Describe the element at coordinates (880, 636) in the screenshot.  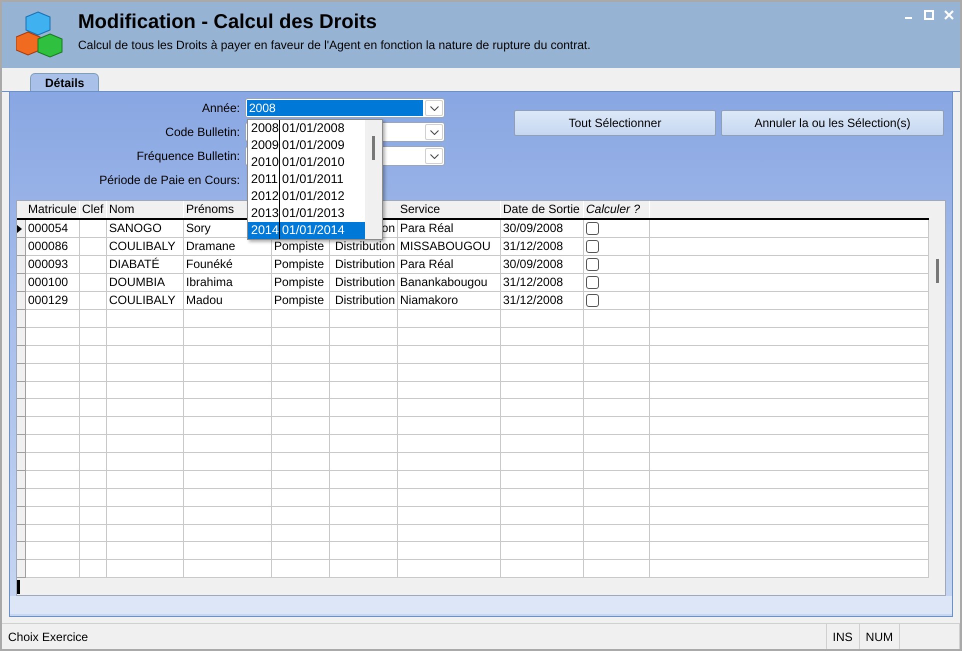
I see `status-pane: NUM` at that location.